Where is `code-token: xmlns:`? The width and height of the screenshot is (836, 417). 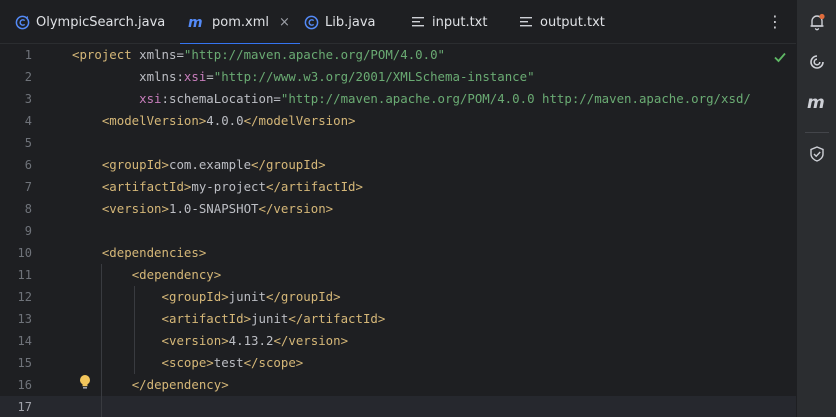
code-token: xmlns: is located at coordinates (161, 76).